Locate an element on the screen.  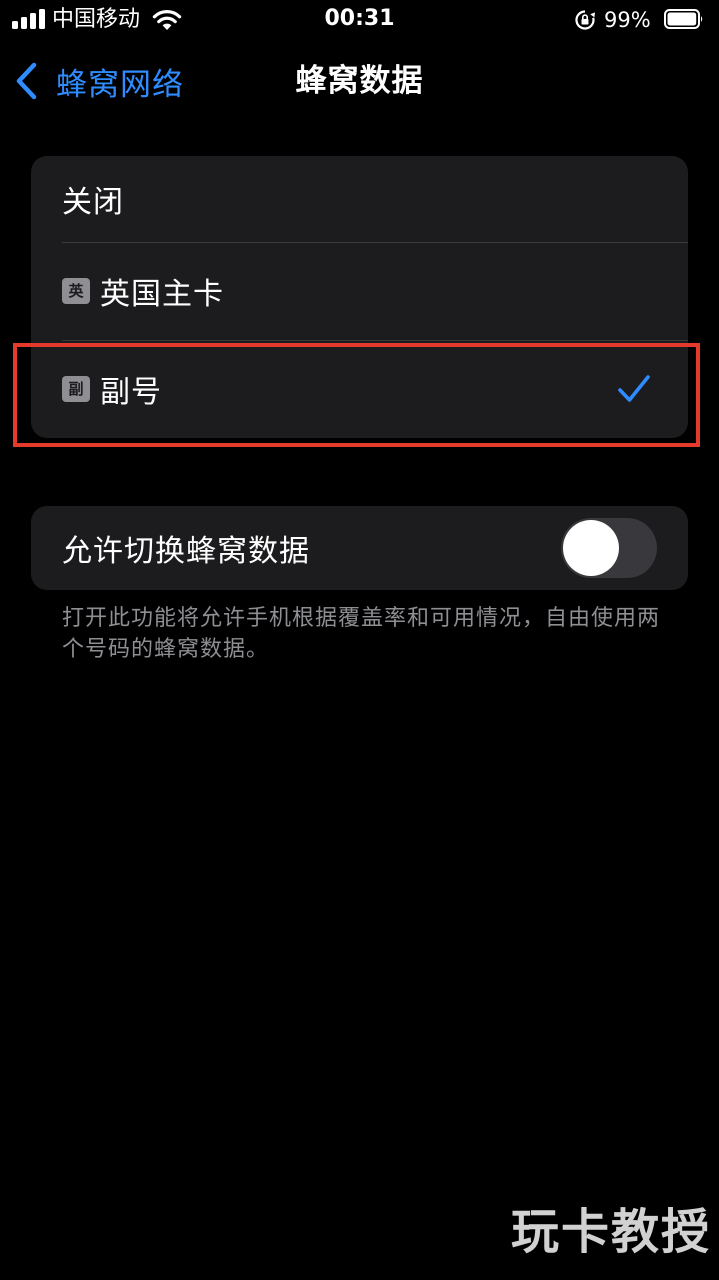
watermark-text: 玩卡教授 is located at coordinates (610, 1232).